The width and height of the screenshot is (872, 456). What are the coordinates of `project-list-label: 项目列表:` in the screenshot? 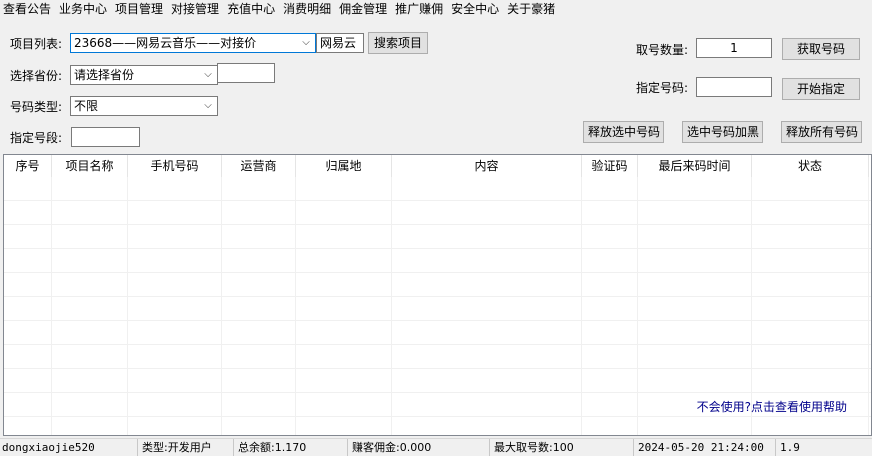 It's located at (36, 44).